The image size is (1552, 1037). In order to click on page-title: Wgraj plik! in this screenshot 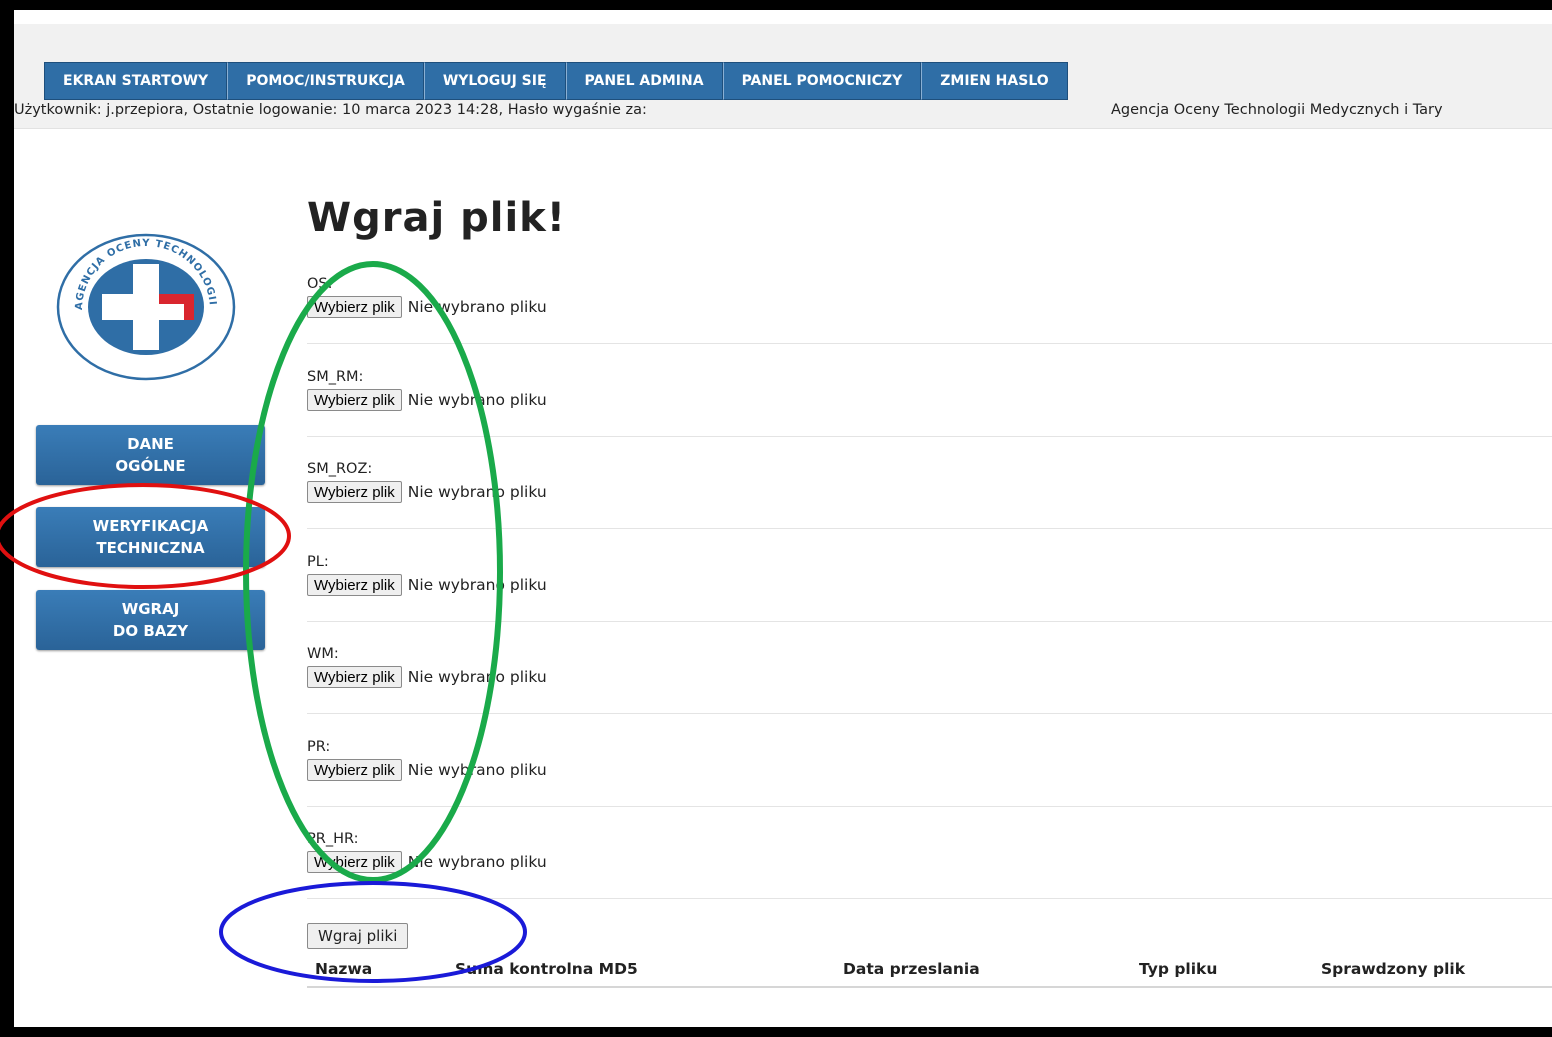, I will do `click(437, 218)`.